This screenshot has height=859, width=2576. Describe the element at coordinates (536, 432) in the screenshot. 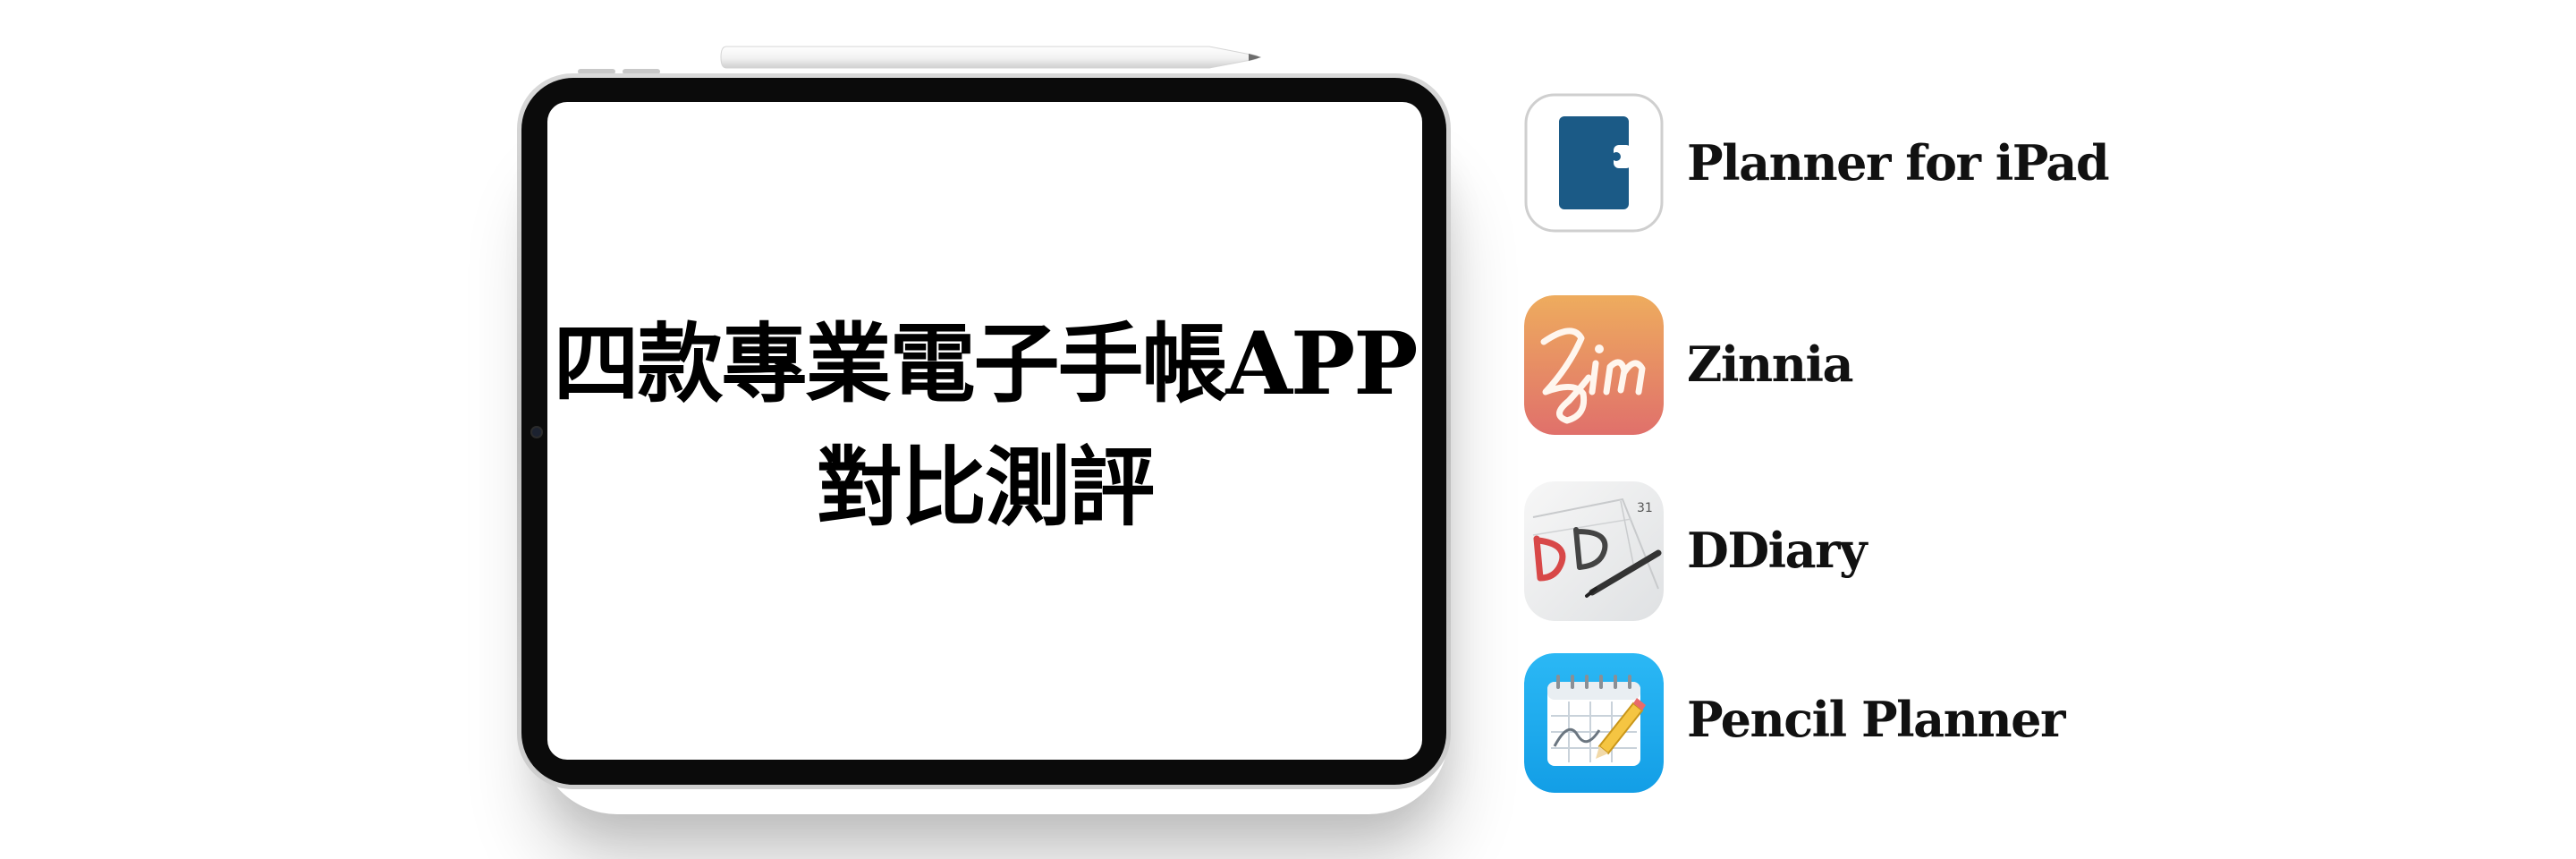

I see `ipad-camera` at that location.